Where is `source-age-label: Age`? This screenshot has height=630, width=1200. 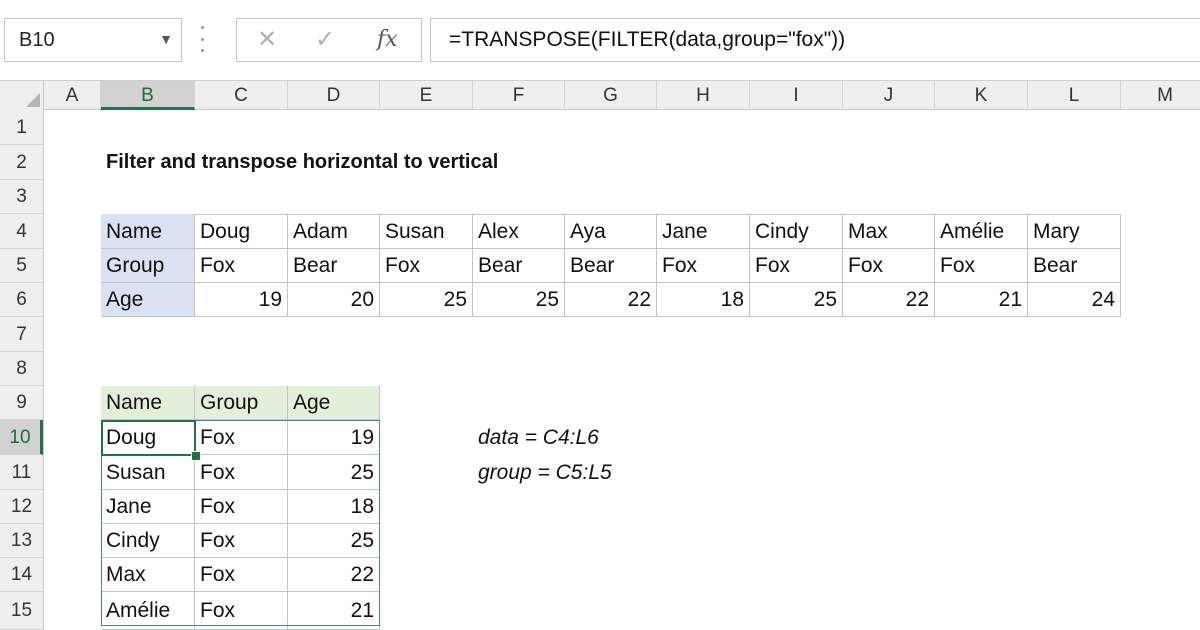
source-age-label: Age is located at coordinates (148, 300).